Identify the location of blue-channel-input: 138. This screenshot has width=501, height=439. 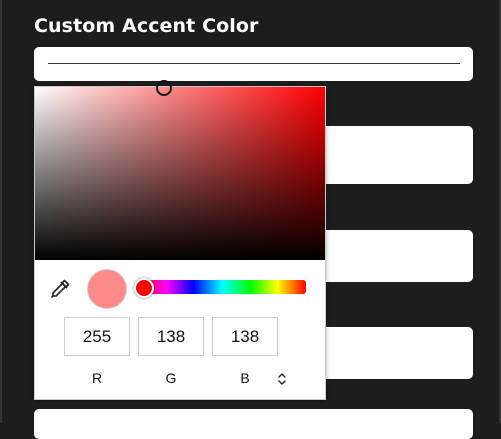
(245, 336).